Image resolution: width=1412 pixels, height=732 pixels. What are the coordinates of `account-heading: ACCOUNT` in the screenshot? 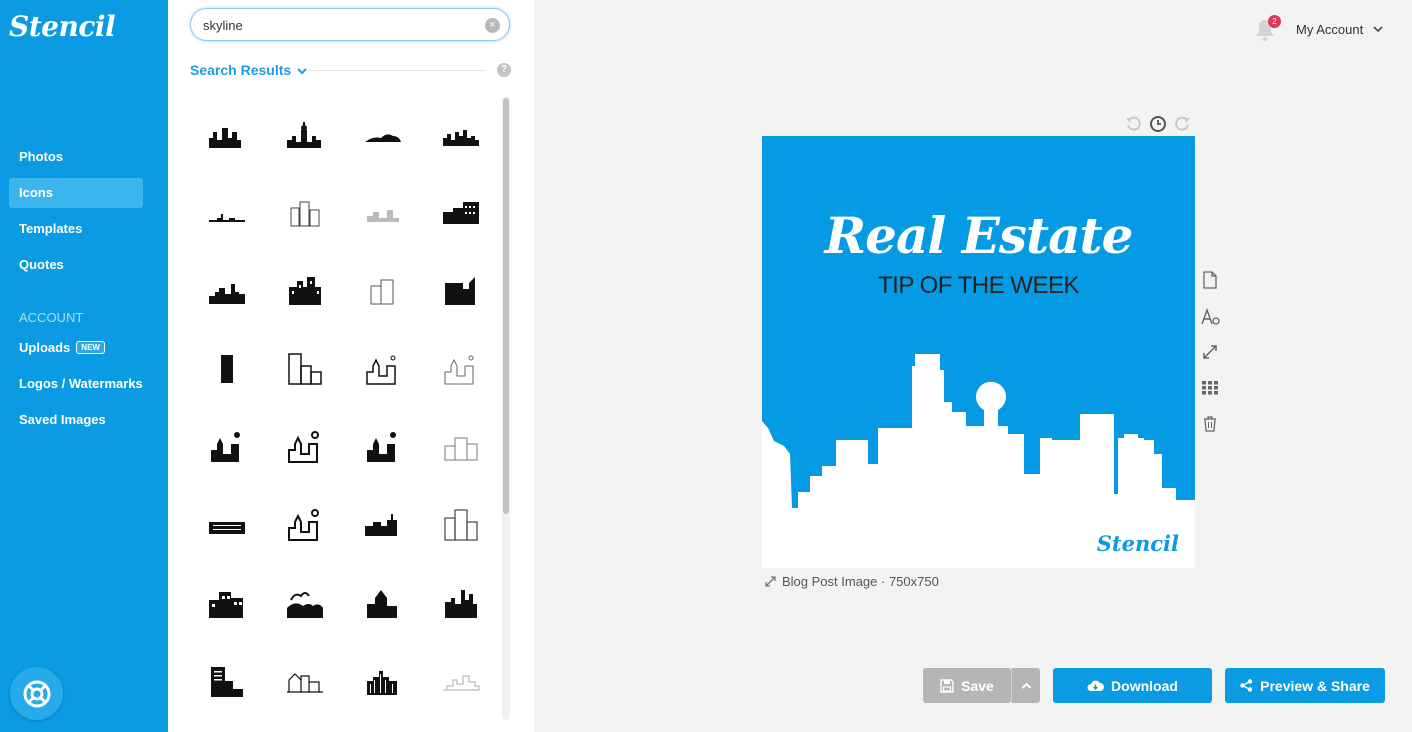 It's located at (51, 317).